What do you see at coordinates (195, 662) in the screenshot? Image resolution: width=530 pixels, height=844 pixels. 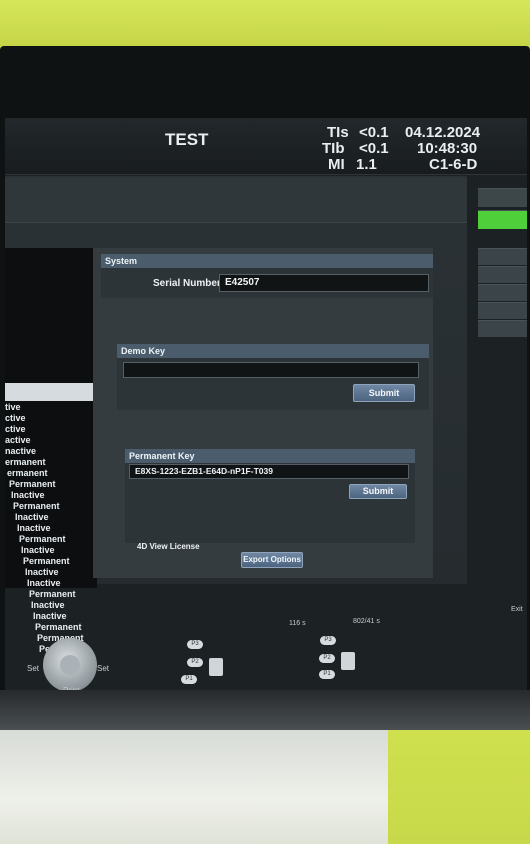 I see `p2-key-left: P2` at bounding box center [195, 662].